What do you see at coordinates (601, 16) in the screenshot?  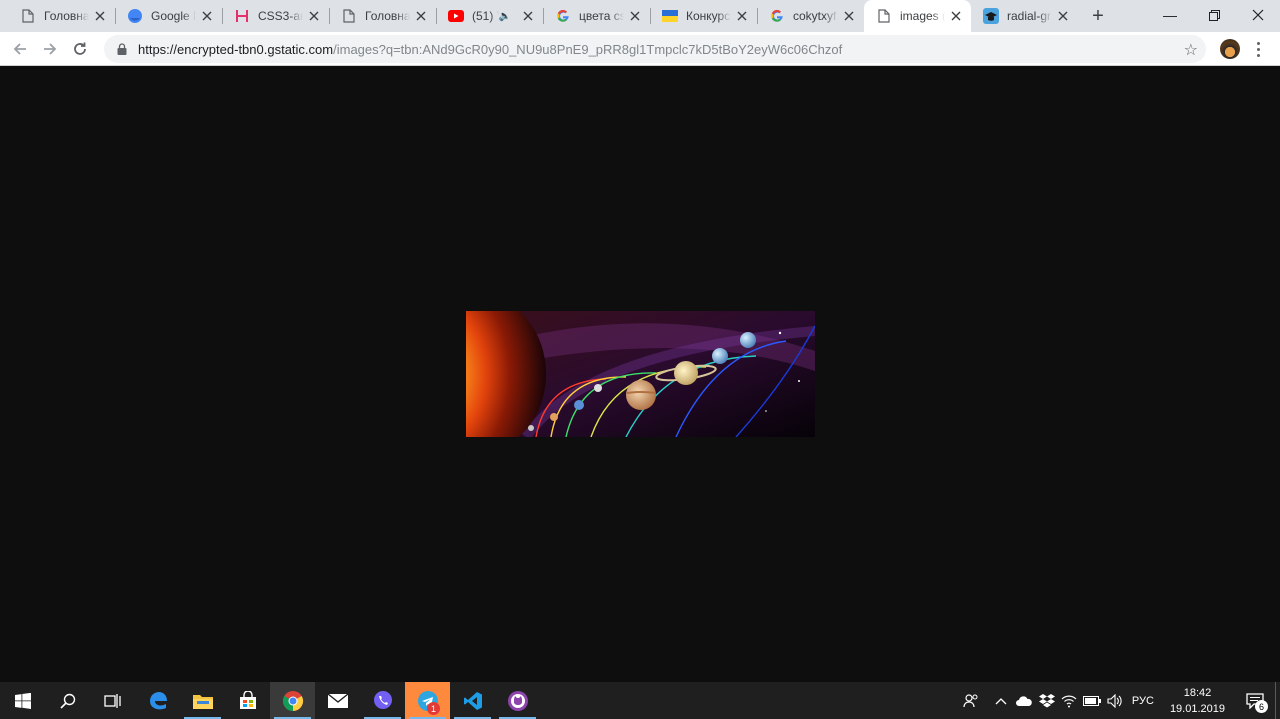 I see `tab-title: цвета css` at bounding box center [601, 16].